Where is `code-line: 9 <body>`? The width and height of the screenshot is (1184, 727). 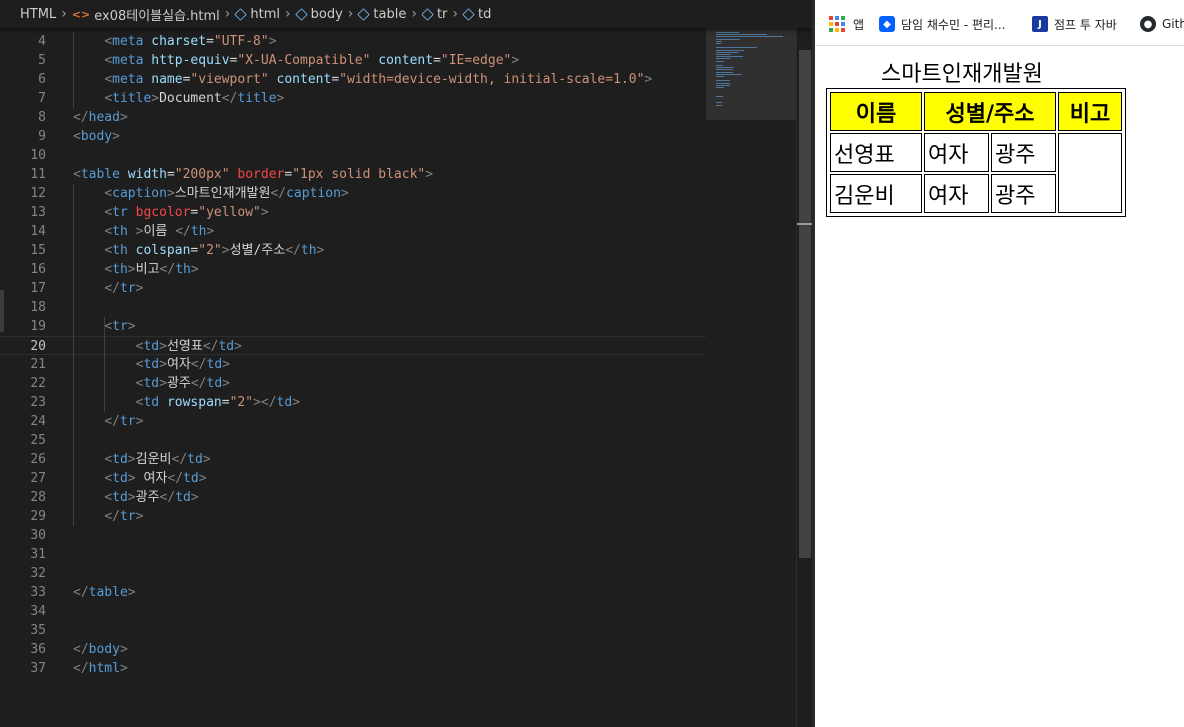 code-line: 9 <body> is located at coordinates (353, 136).